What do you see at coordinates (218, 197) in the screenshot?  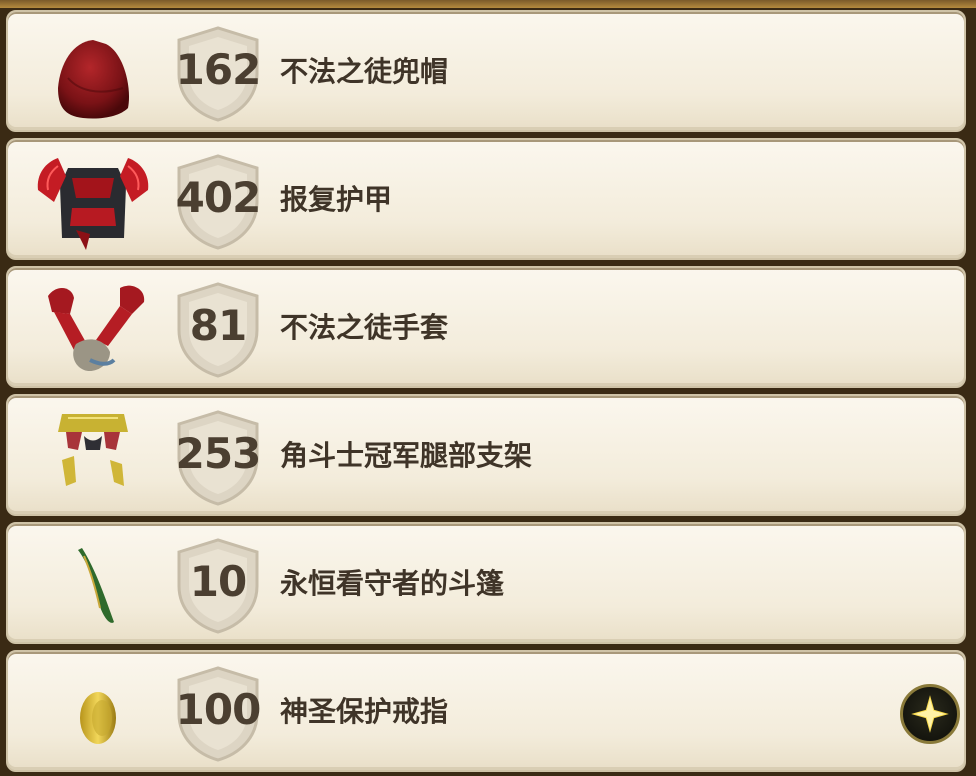 I see `item-score: 402` at bounding box center [218, 197].